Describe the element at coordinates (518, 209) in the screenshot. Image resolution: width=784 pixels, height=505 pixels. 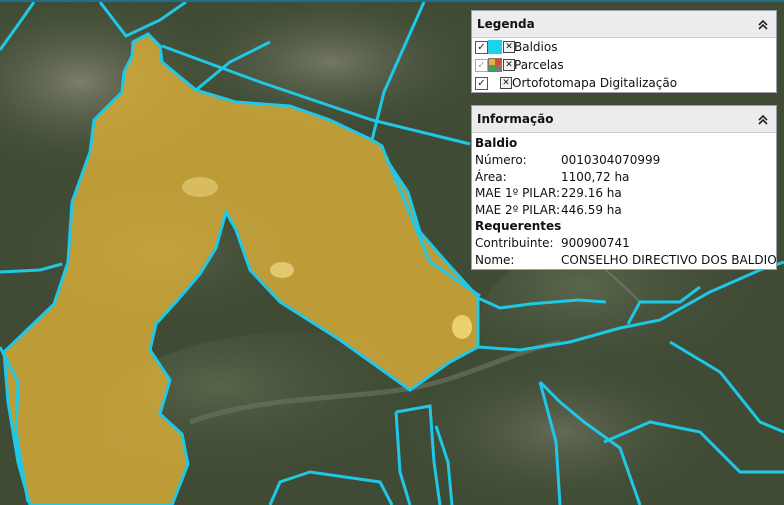
I see `mae2-label: MAE 2º PILAR:` at that location.